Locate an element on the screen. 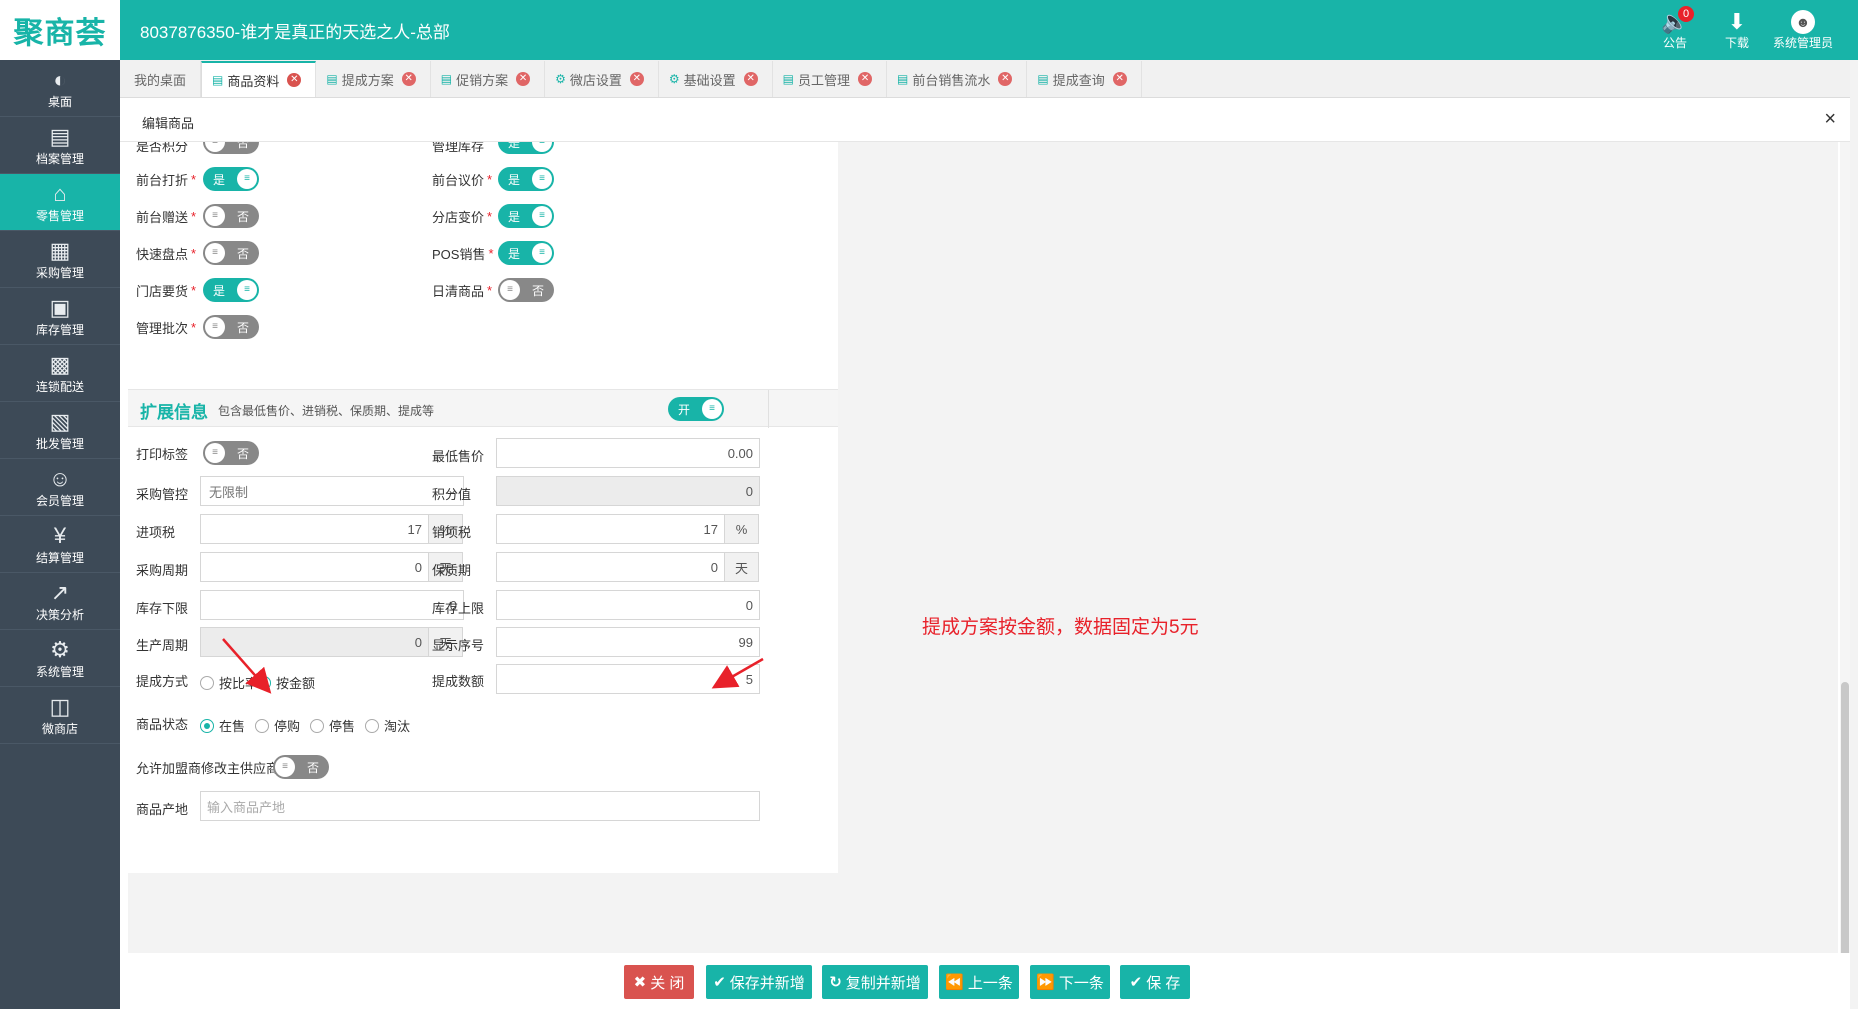 The width and height of the screenshot is (1858, 1009). sidebar-item-system: ⚙ 系统管理 is located at coordinates (60, 658).